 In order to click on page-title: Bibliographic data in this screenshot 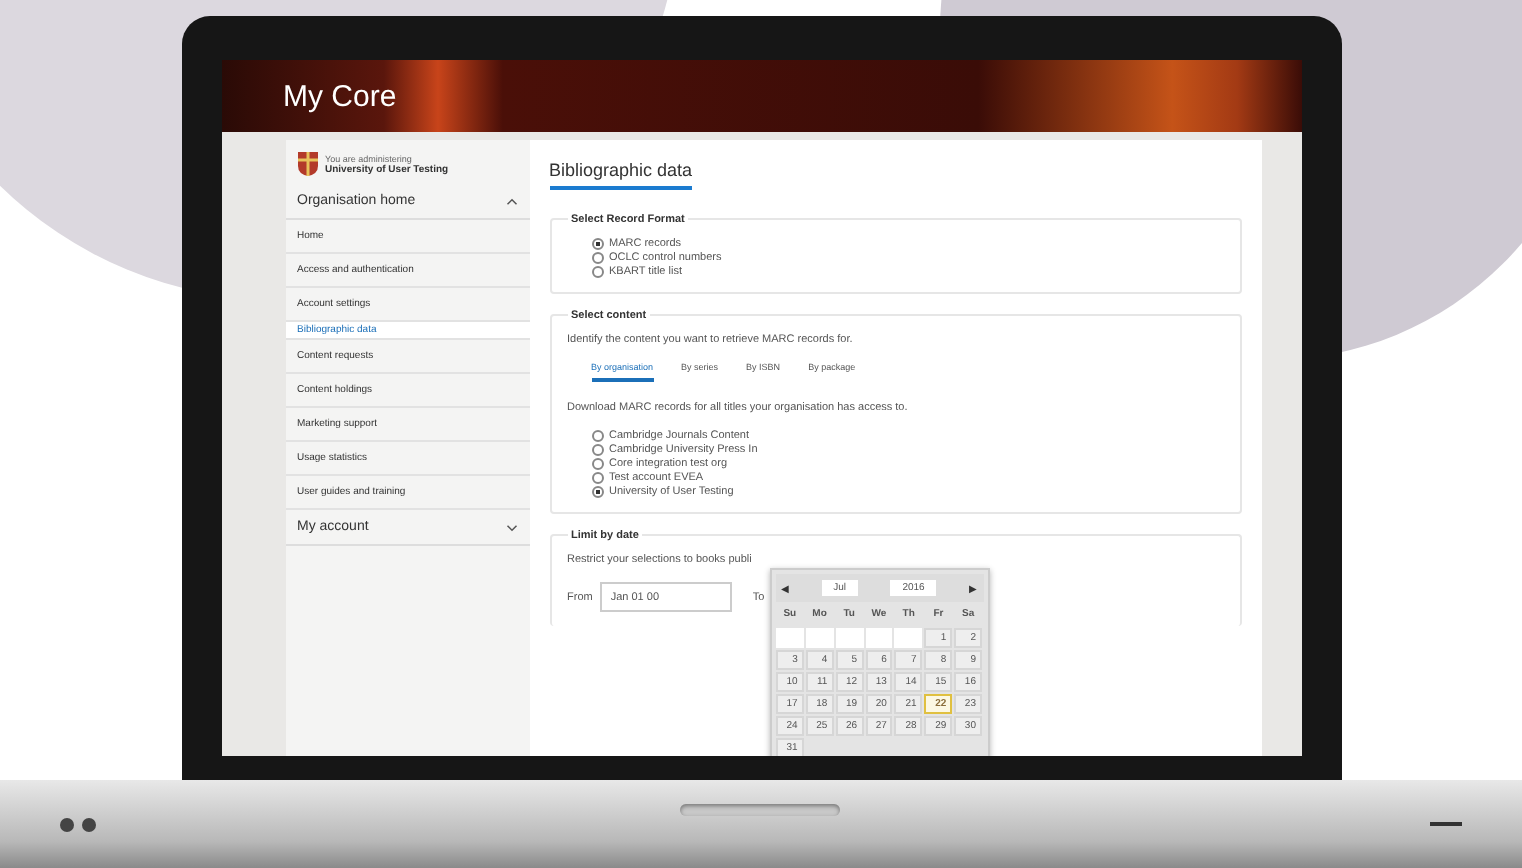, I will do `click(621, 175)`.